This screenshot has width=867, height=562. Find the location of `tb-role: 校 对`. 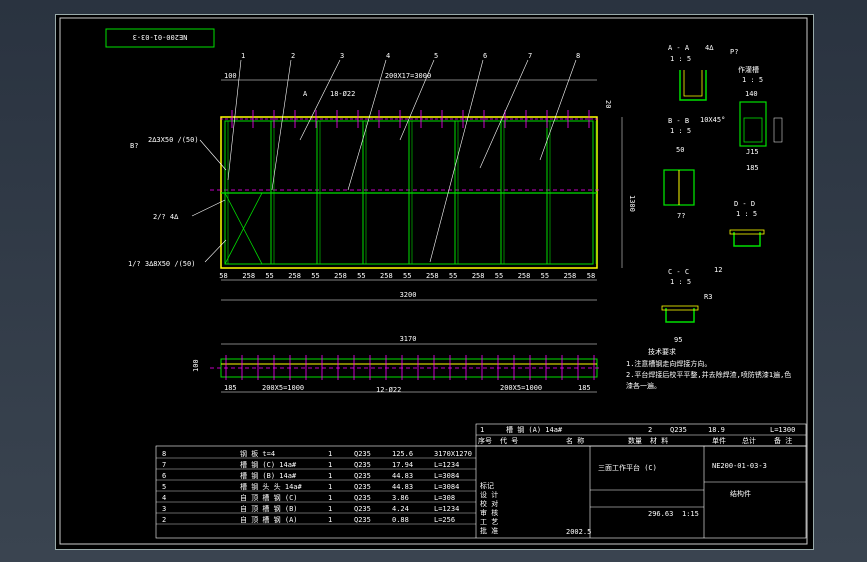

tb-role: 校 对 is located at coordinates (489, 503).